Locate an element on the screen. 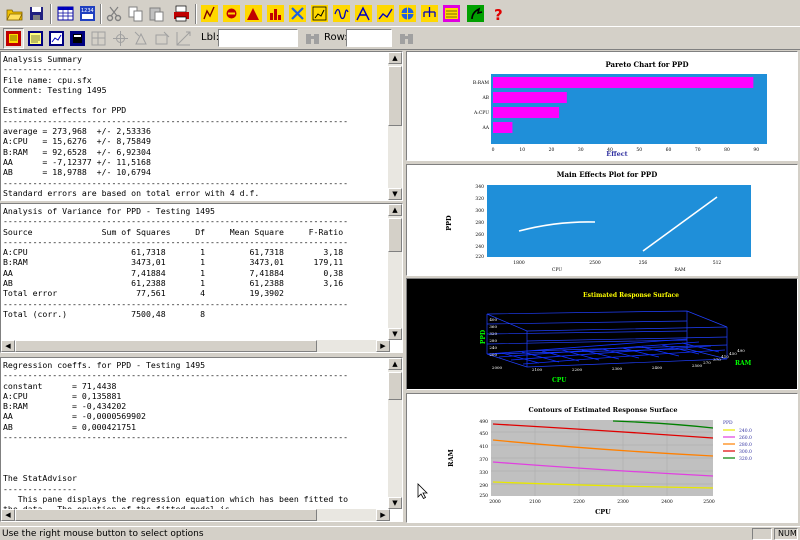 The image size is (800, 540). grid-tool-icon is located at coordinates (98, 38).